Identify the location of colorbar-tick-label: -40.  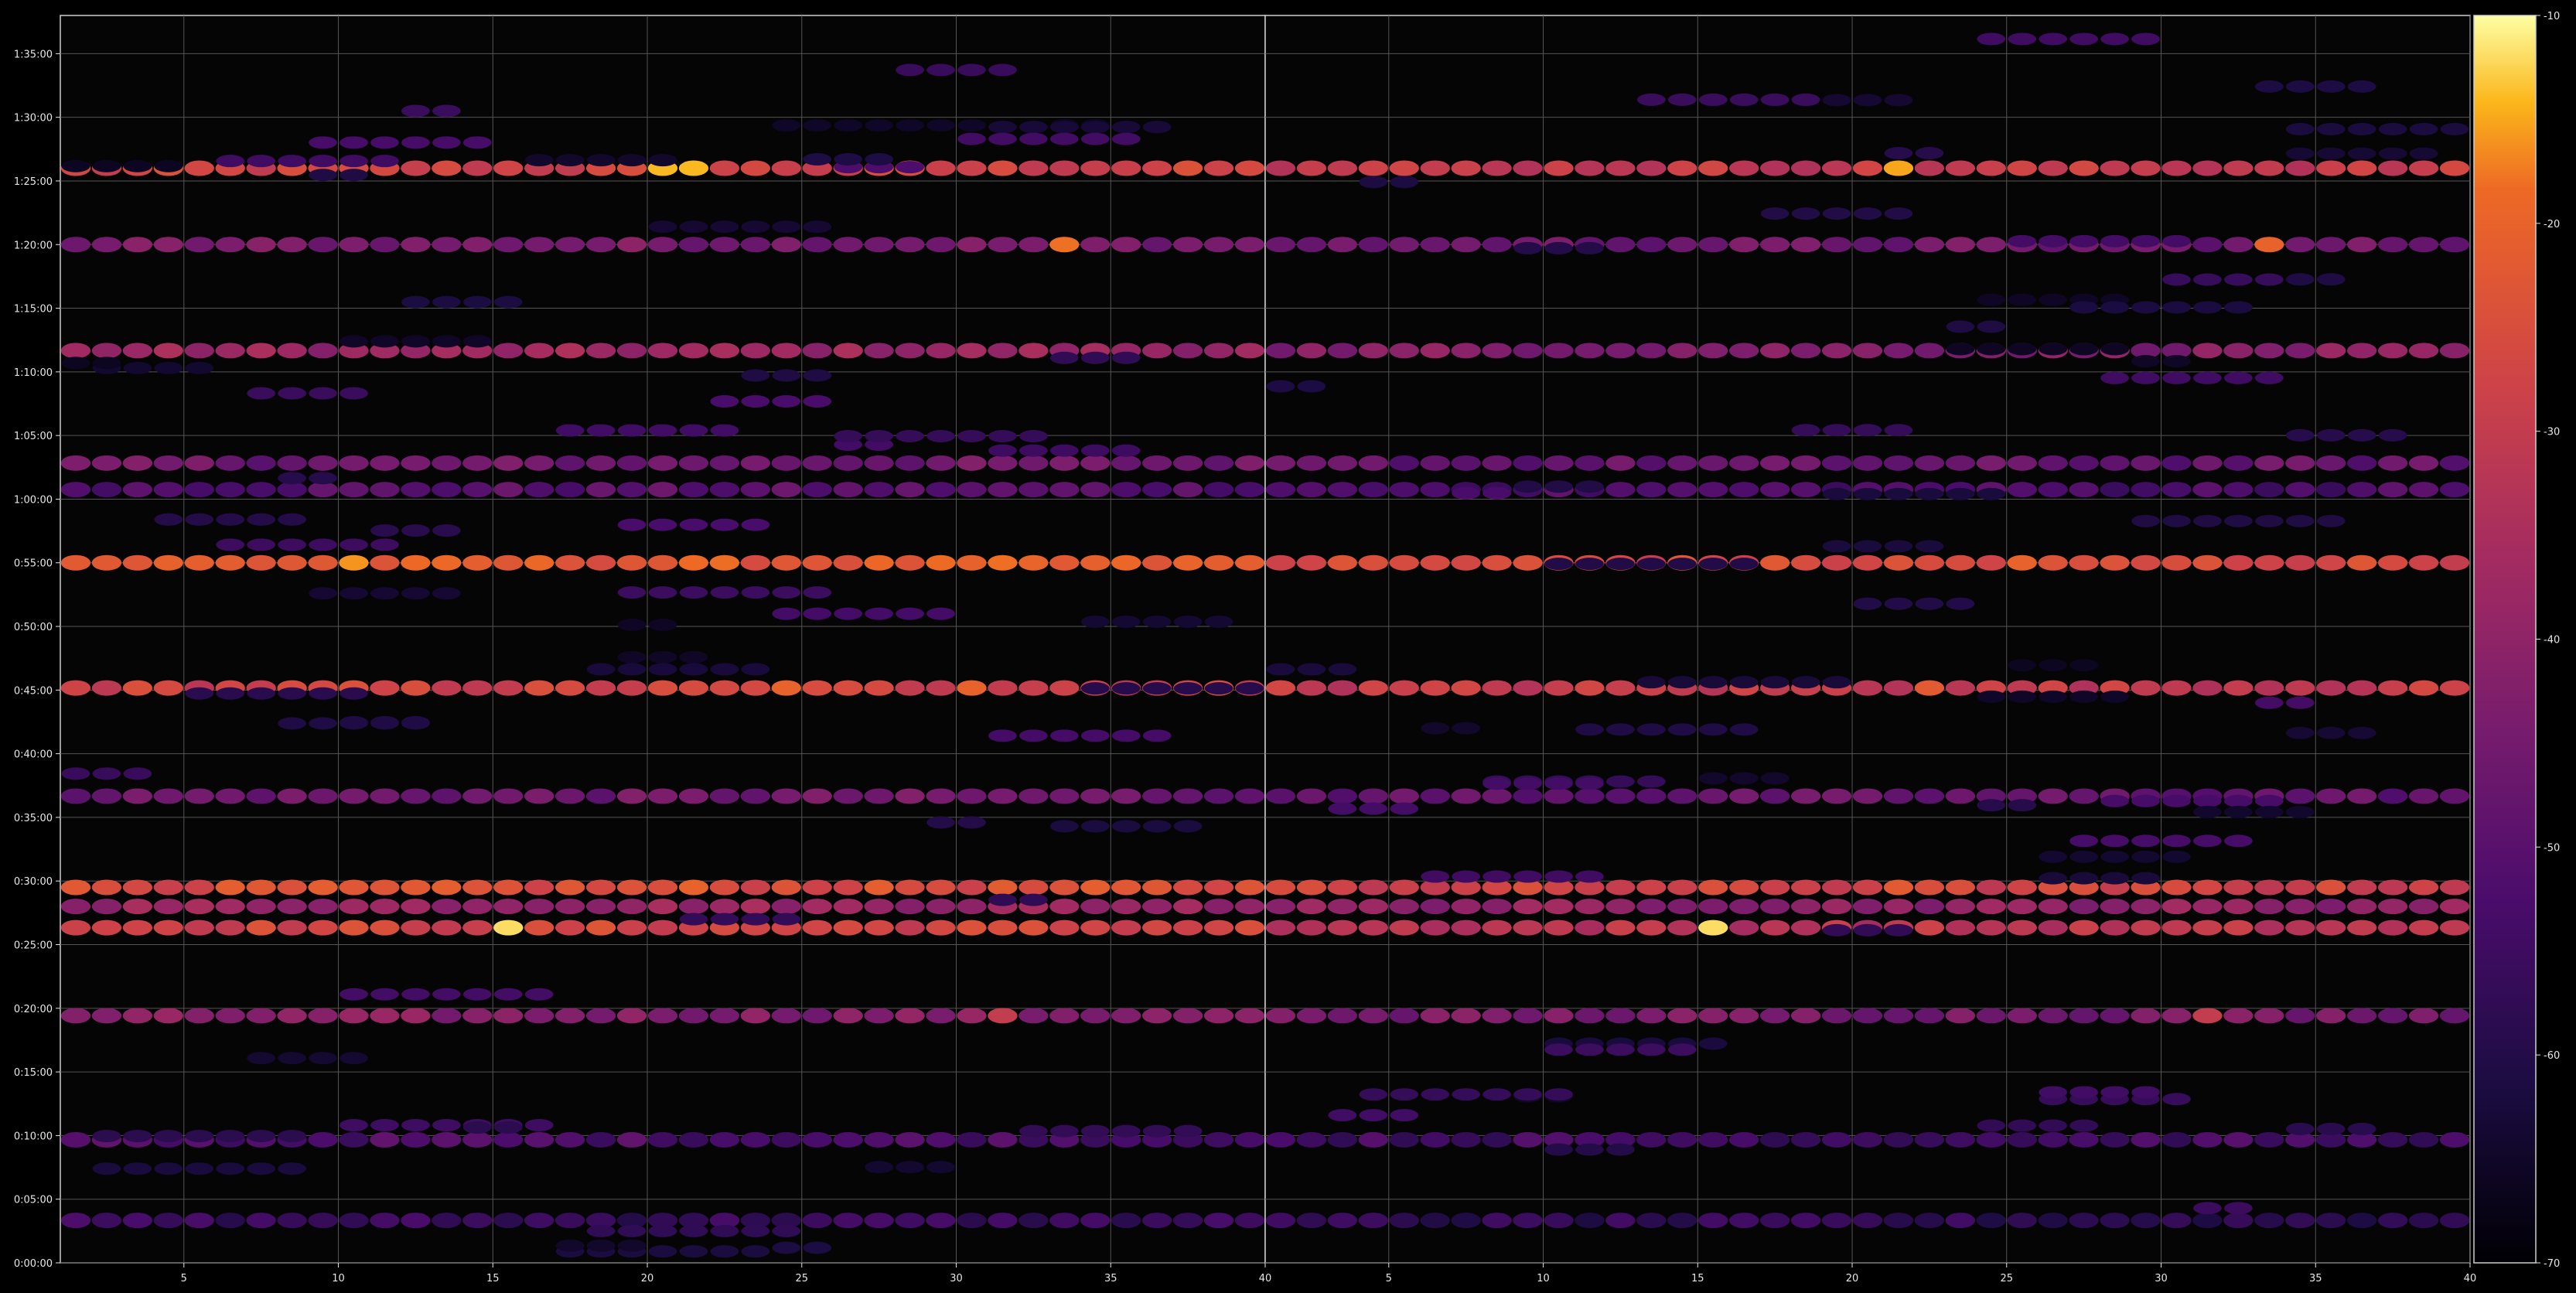
(2552, 640).